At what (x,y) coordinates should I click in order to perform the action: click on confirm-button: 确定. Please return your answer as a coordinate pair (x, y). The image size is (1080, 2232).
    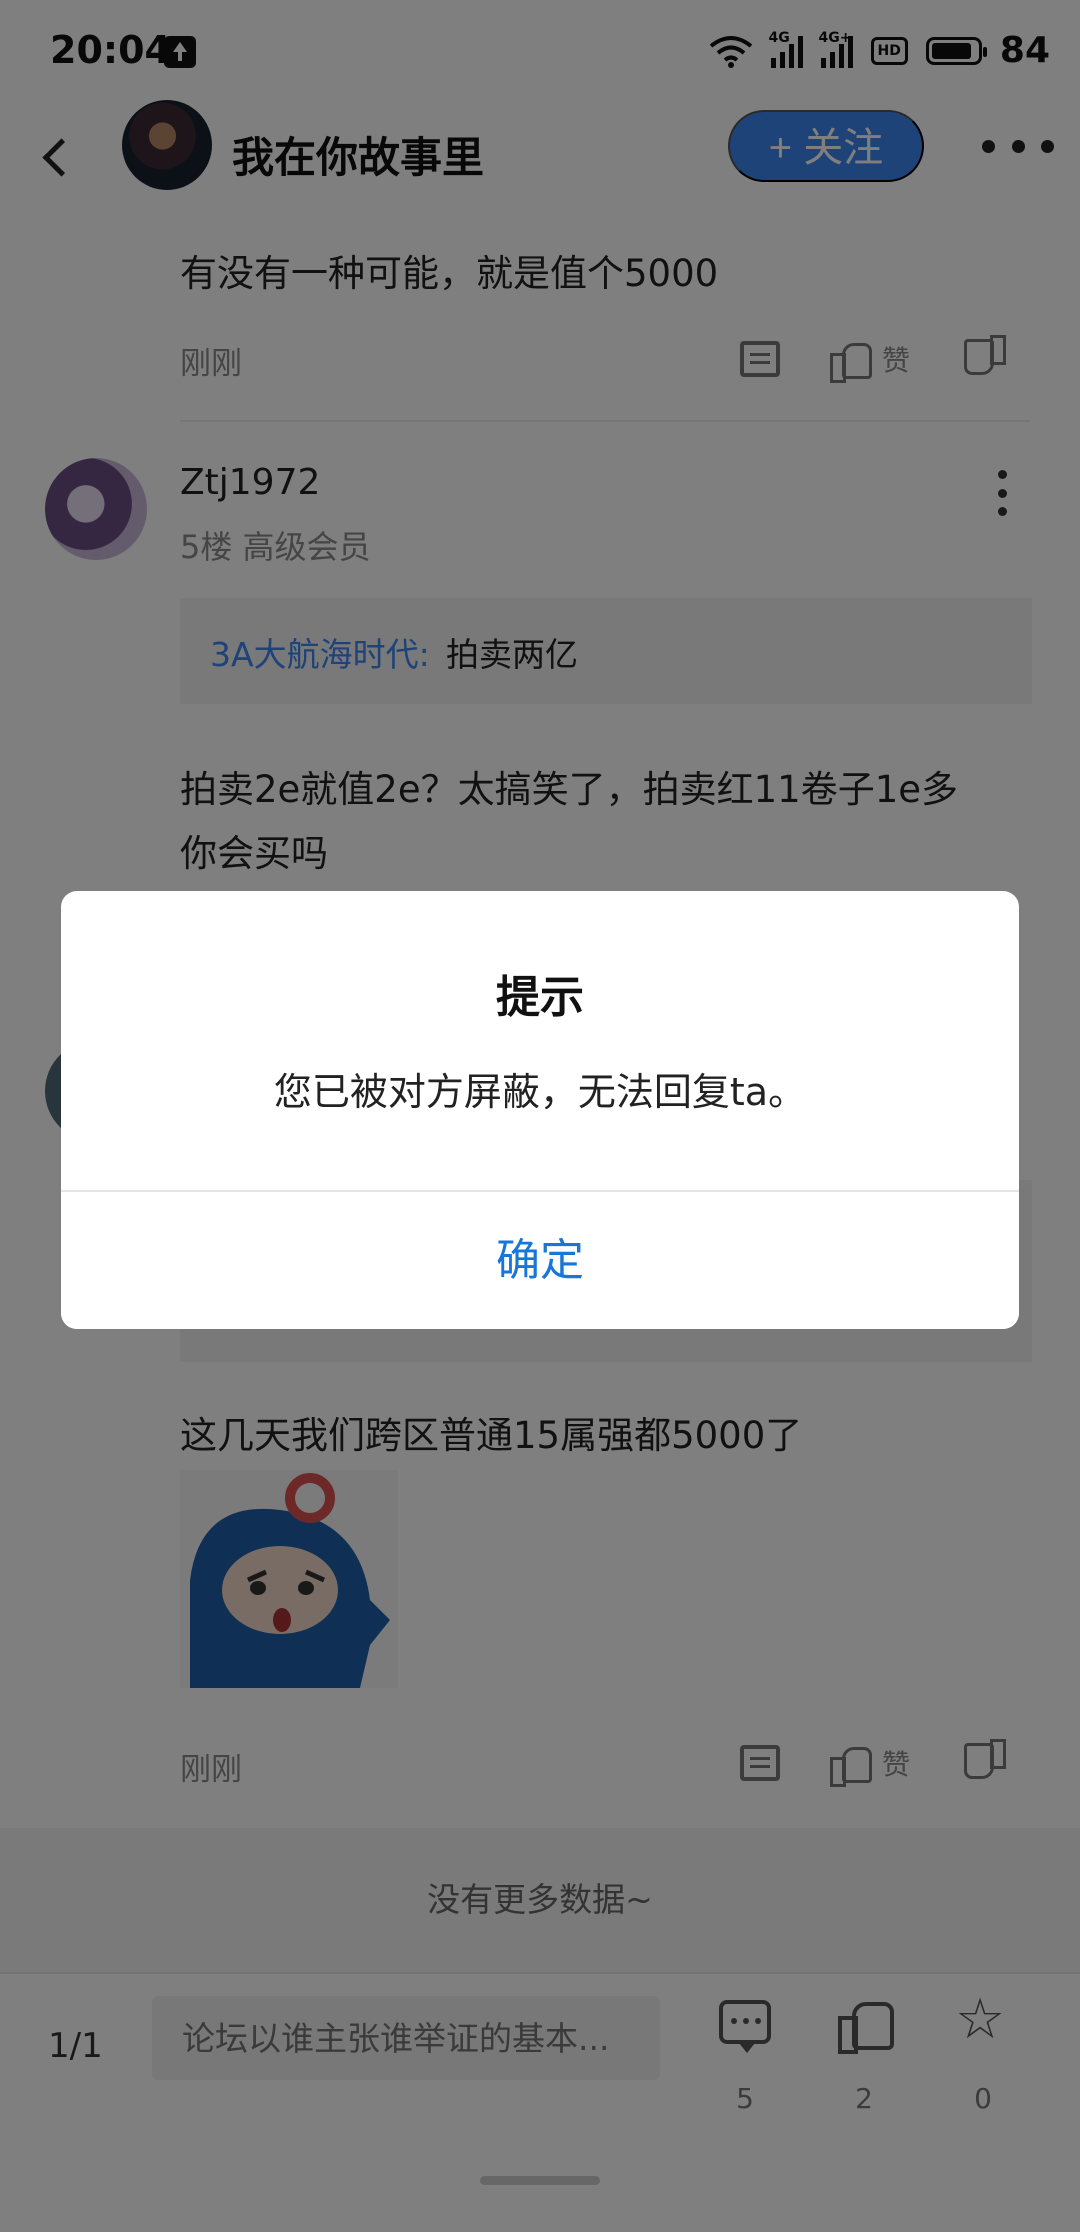
    Looking at the image, I should click on (540, 1260).